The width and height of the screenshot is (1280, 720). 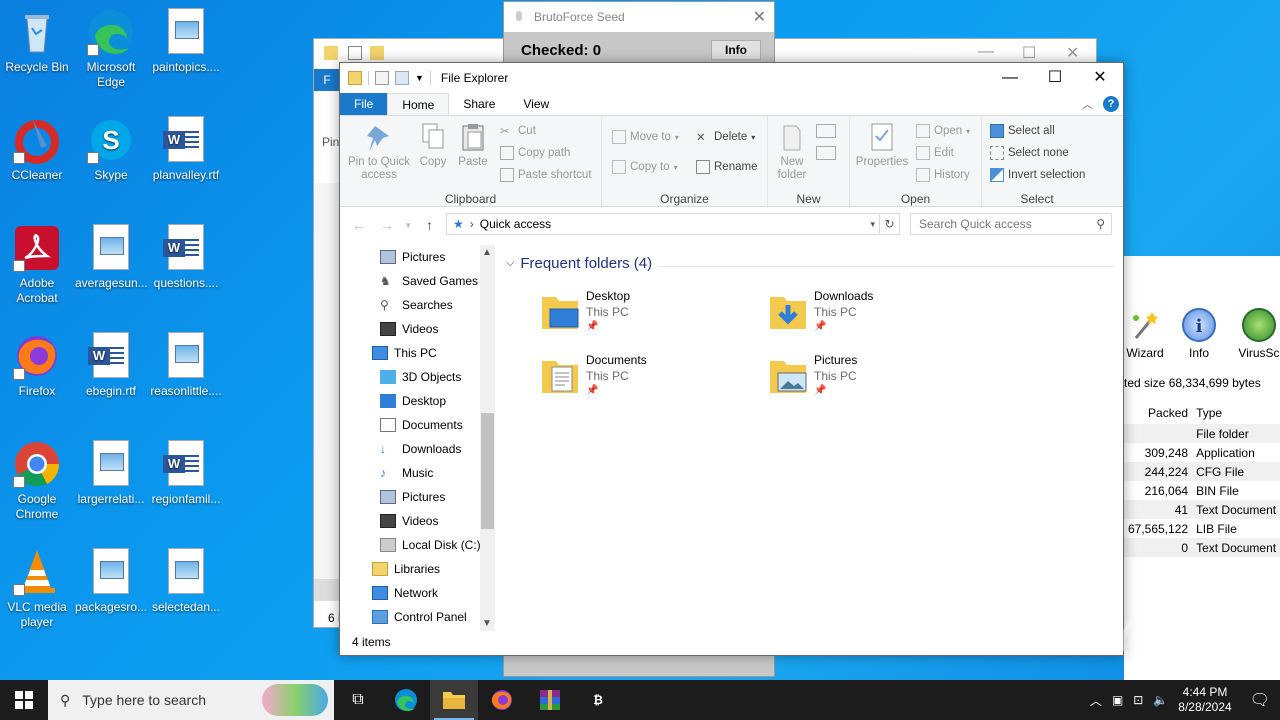 What do you see at coordinates (1158, 413) in the screenshot?
I see `column-header-packed: Packed` at bounding box center [1158, 413].